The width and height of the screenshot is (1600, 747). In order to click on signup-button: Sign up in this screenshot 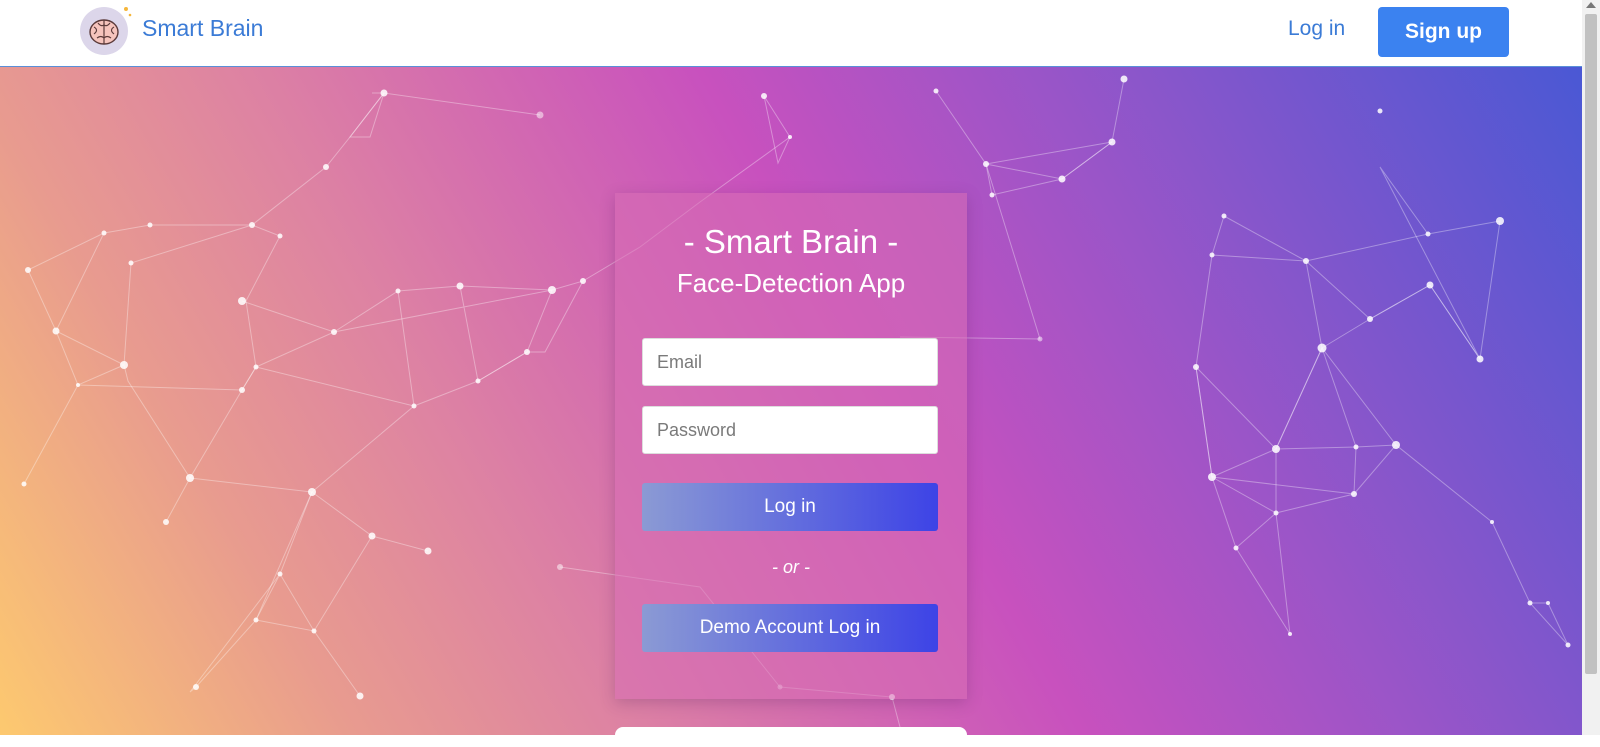, I will do `click(1443, 32)`.